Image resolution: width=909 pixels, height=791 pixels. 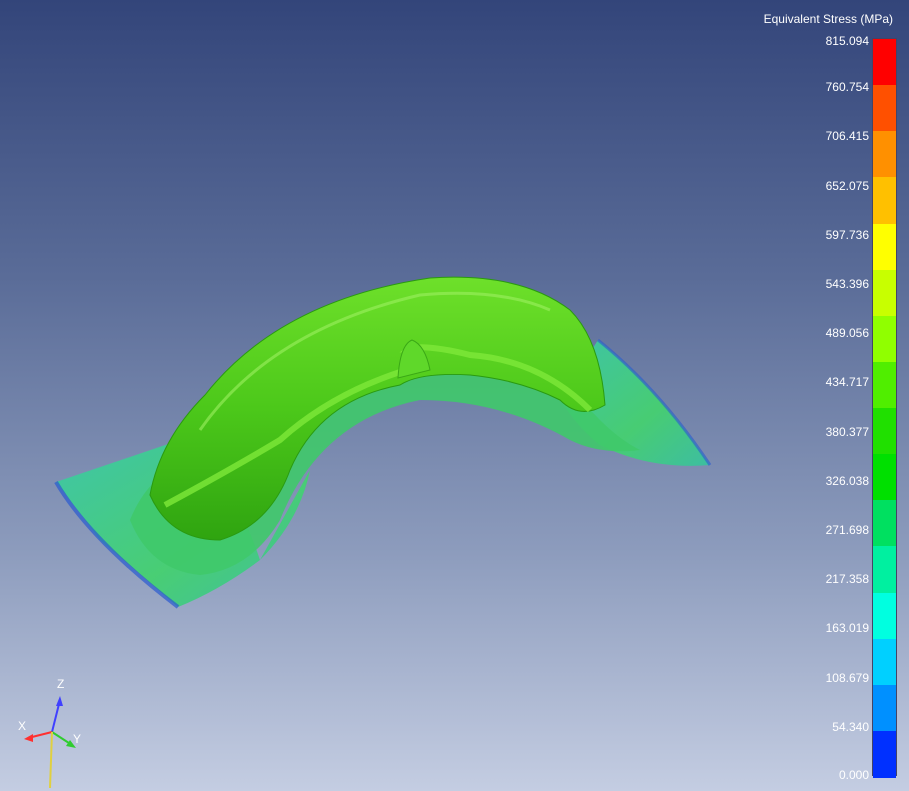 What do you see at coordinates (60, 684) in the screenshot?
I see `z-axis-label: Z` at bounding box center [60, 684].